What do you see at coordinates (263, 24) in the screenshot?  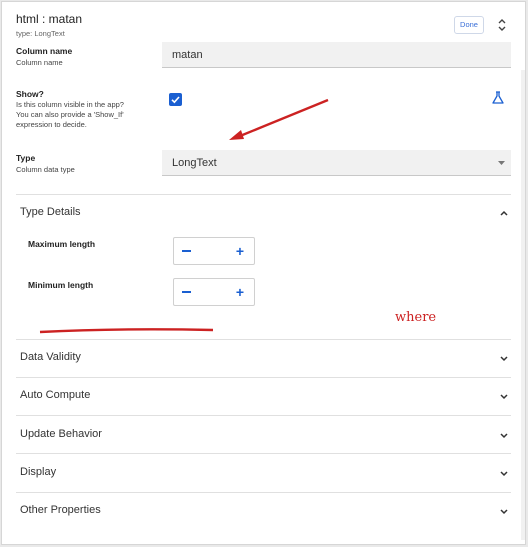 I see `panel-header: html : matan type: LongText Done` at bounding box center [263, 24].